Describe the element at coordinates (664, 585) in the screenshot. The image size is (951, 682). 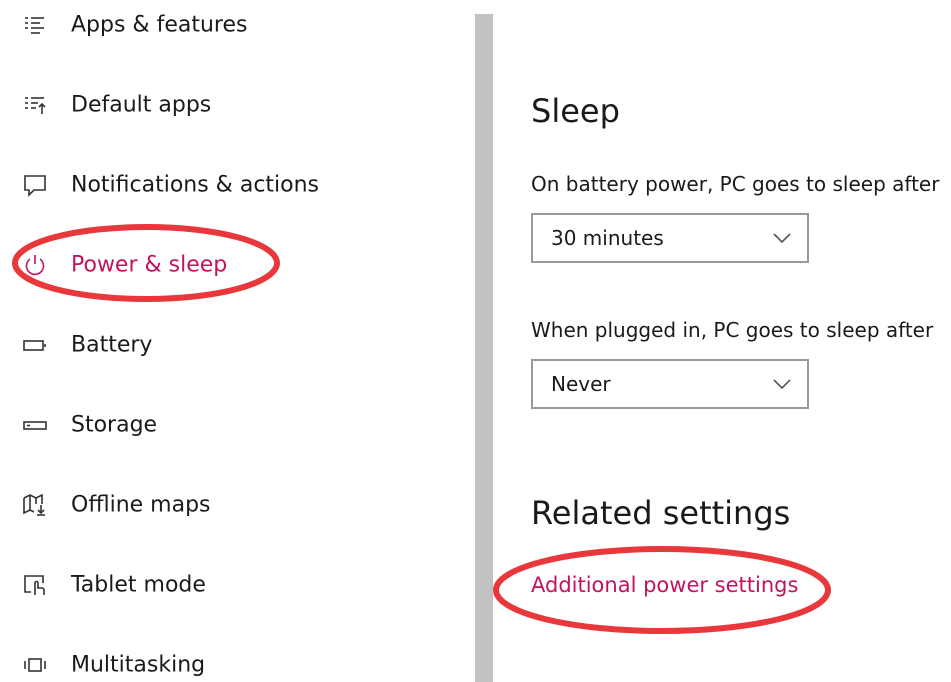
I see `additional-power-settings-link: Additional power settings` at that location.